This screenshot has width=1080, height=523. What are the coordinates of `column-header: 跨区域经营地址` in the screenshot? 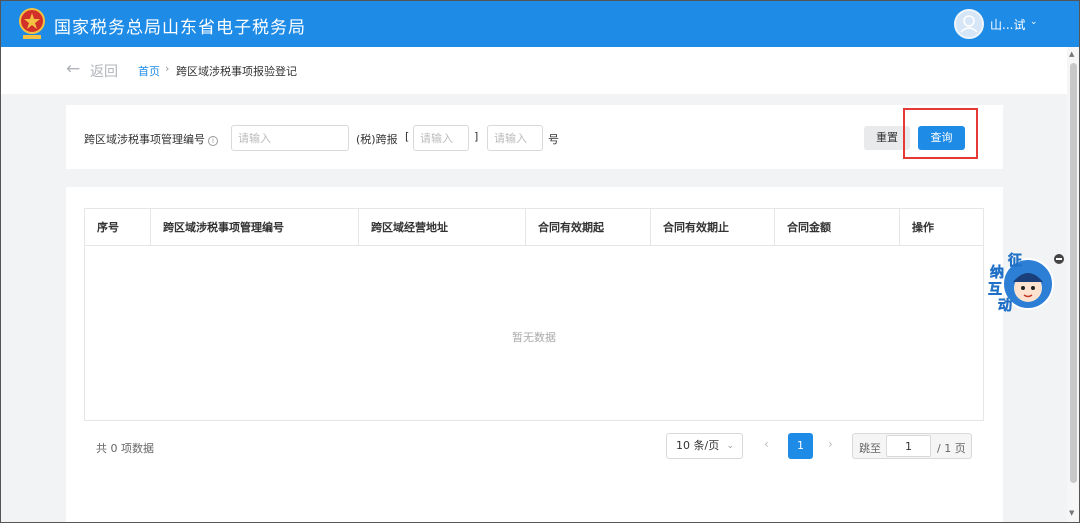 It's located at (442, 227).